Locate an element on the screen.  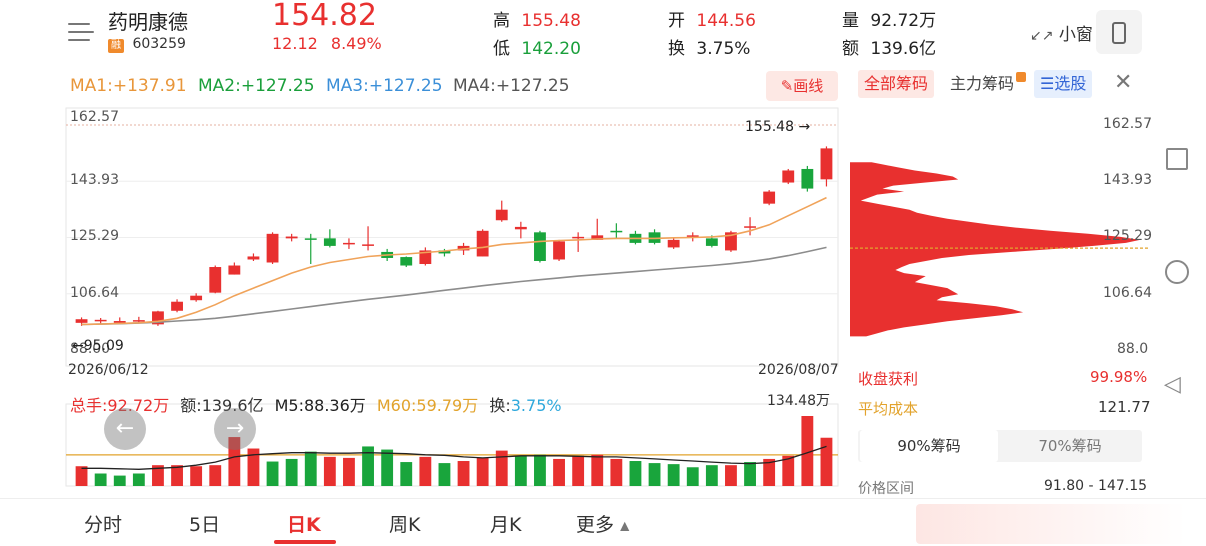
next-arrow-button: → is located at coordinates (235, 429).